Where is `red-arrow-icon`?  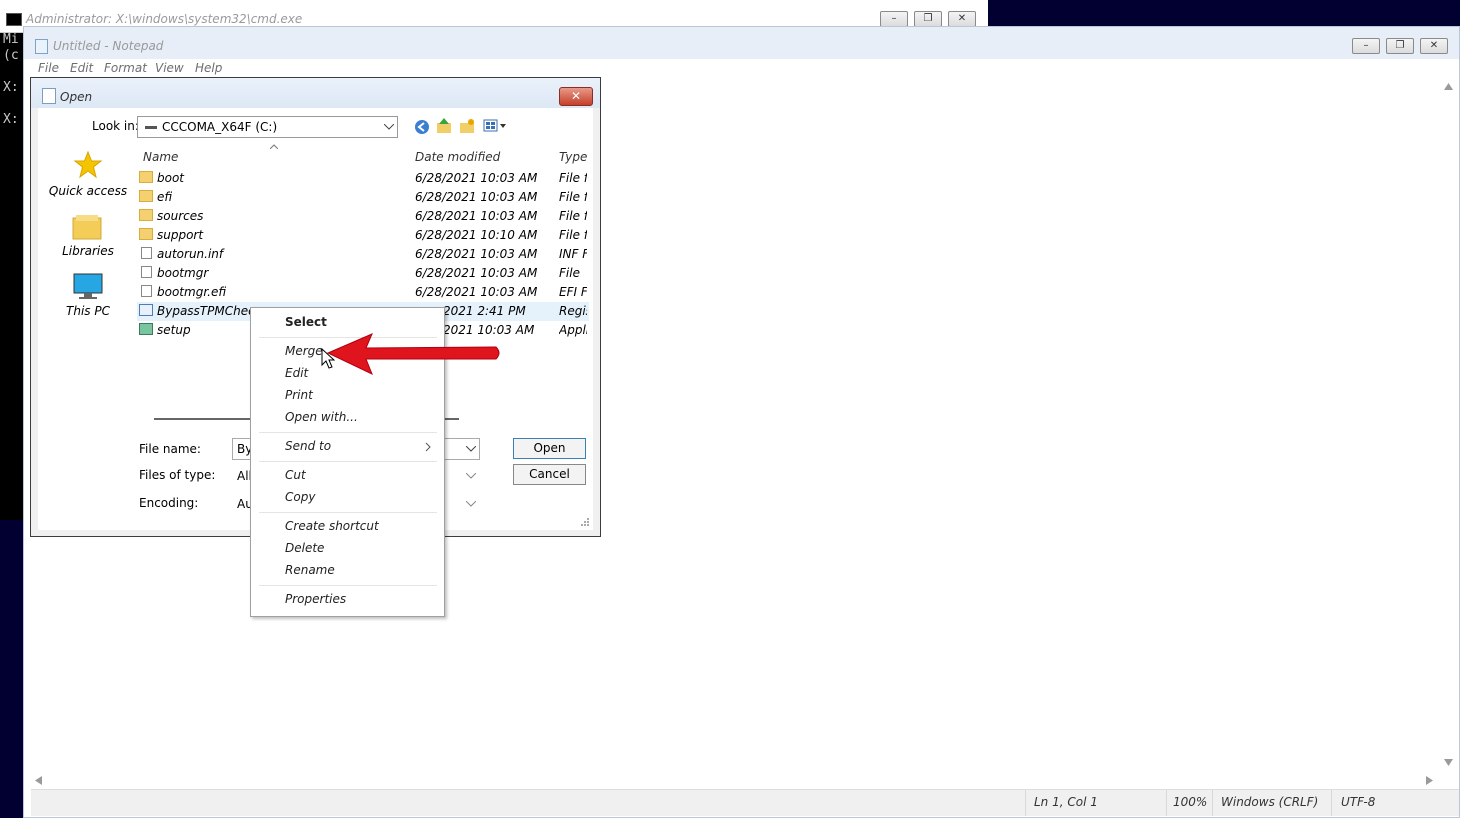 red-arrow-icon is located at coordinates (413, 354).